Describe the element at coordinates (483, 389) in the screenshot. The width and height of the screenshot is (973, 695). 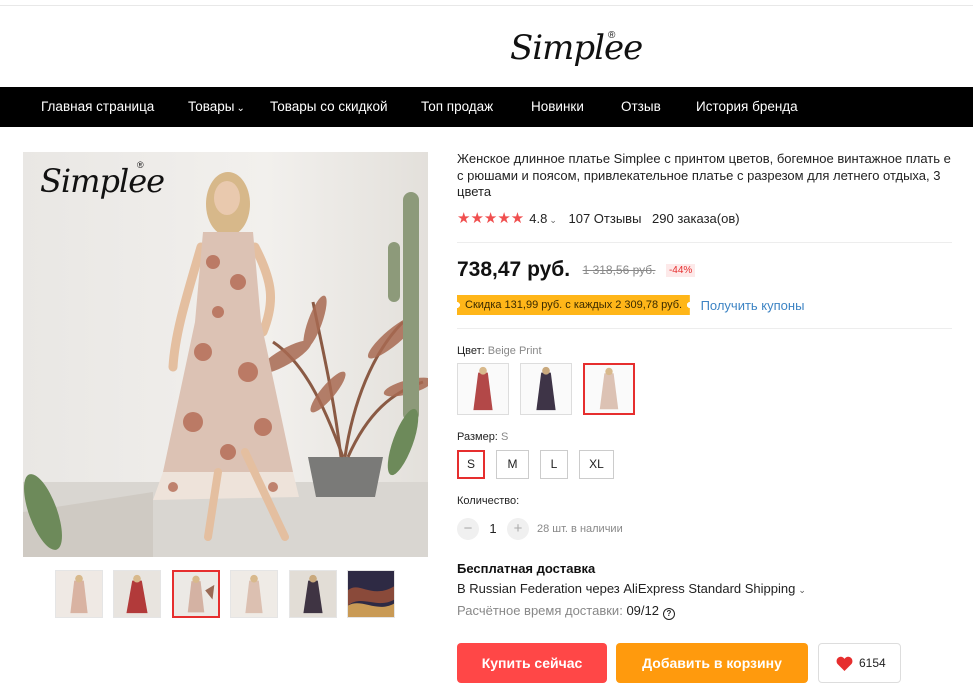
I see `color-option-red` at that location.